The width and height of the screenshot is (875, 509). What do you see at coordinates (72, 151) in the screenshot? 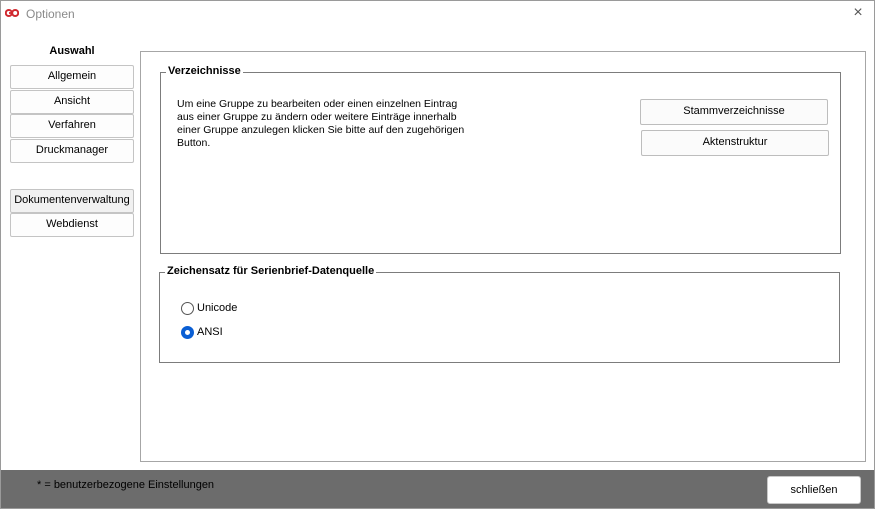
I see `sidebar-item-druckmanager: Druckmanager` at bounding box center [72, 151].